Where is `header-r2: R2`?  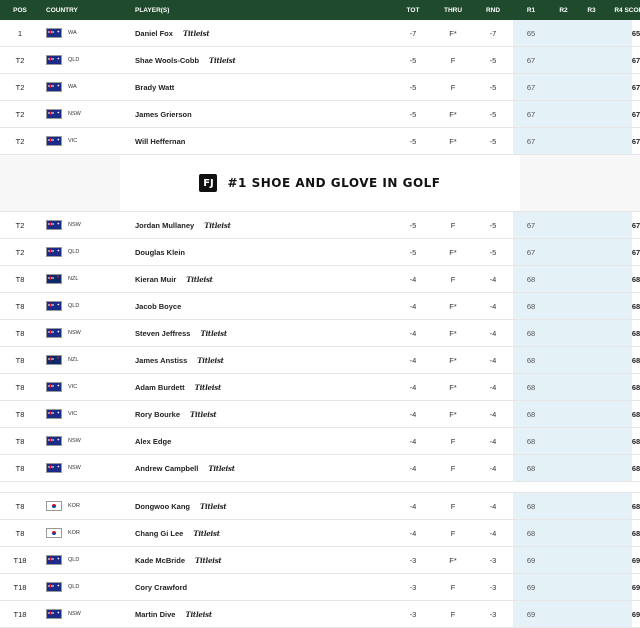 header-r2: R2 is located at coordinates (563, 10).